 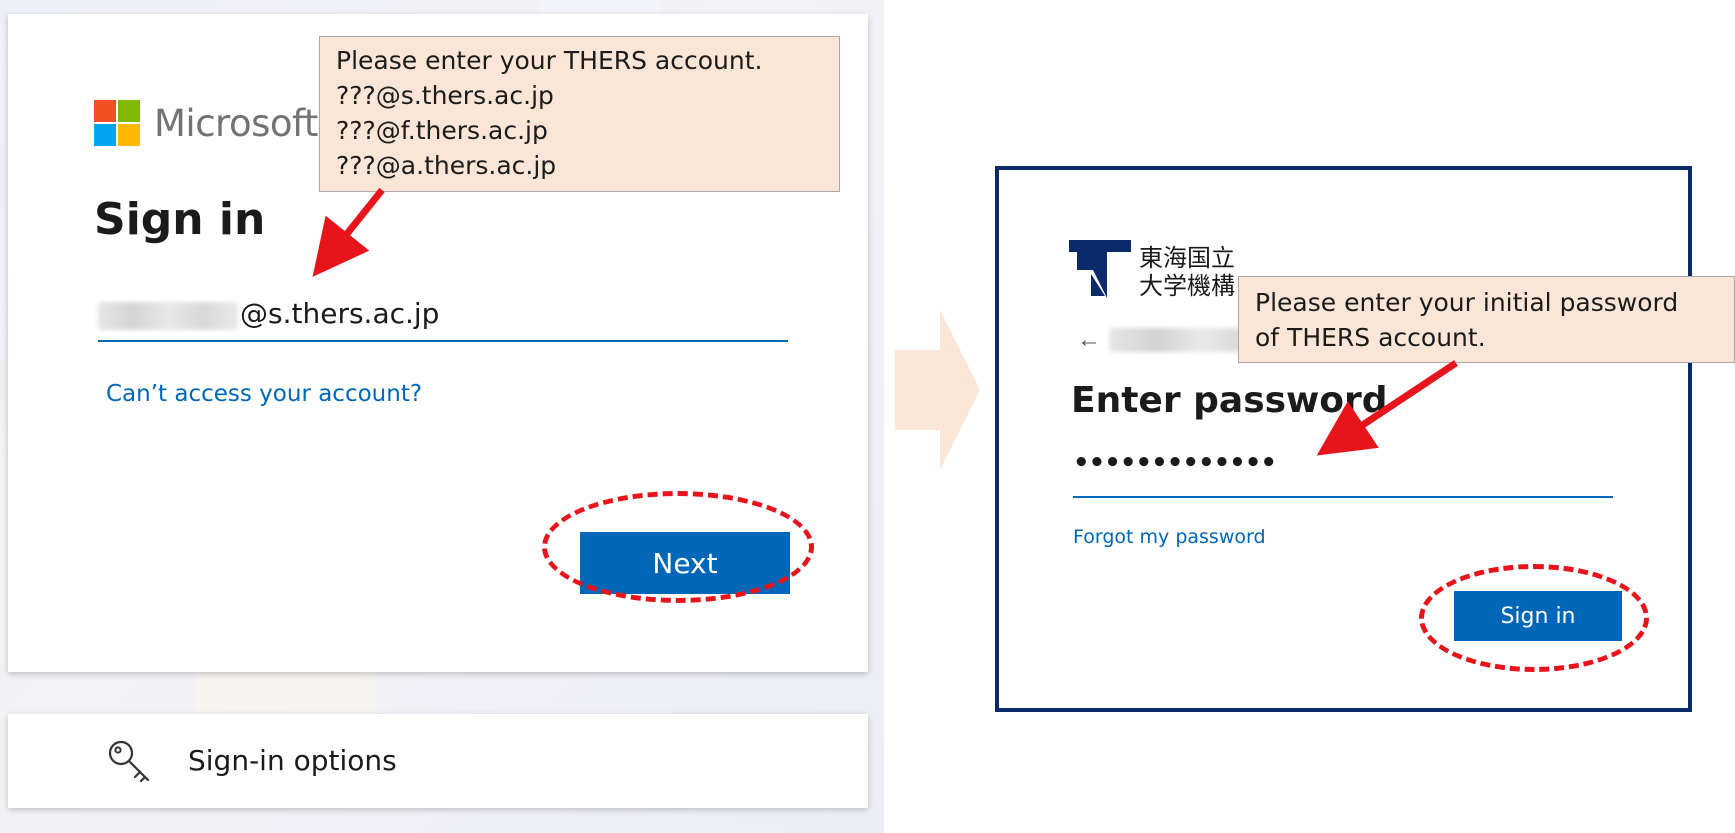 I want to click on flow-arrow-icon, so click(x=937, y=390).